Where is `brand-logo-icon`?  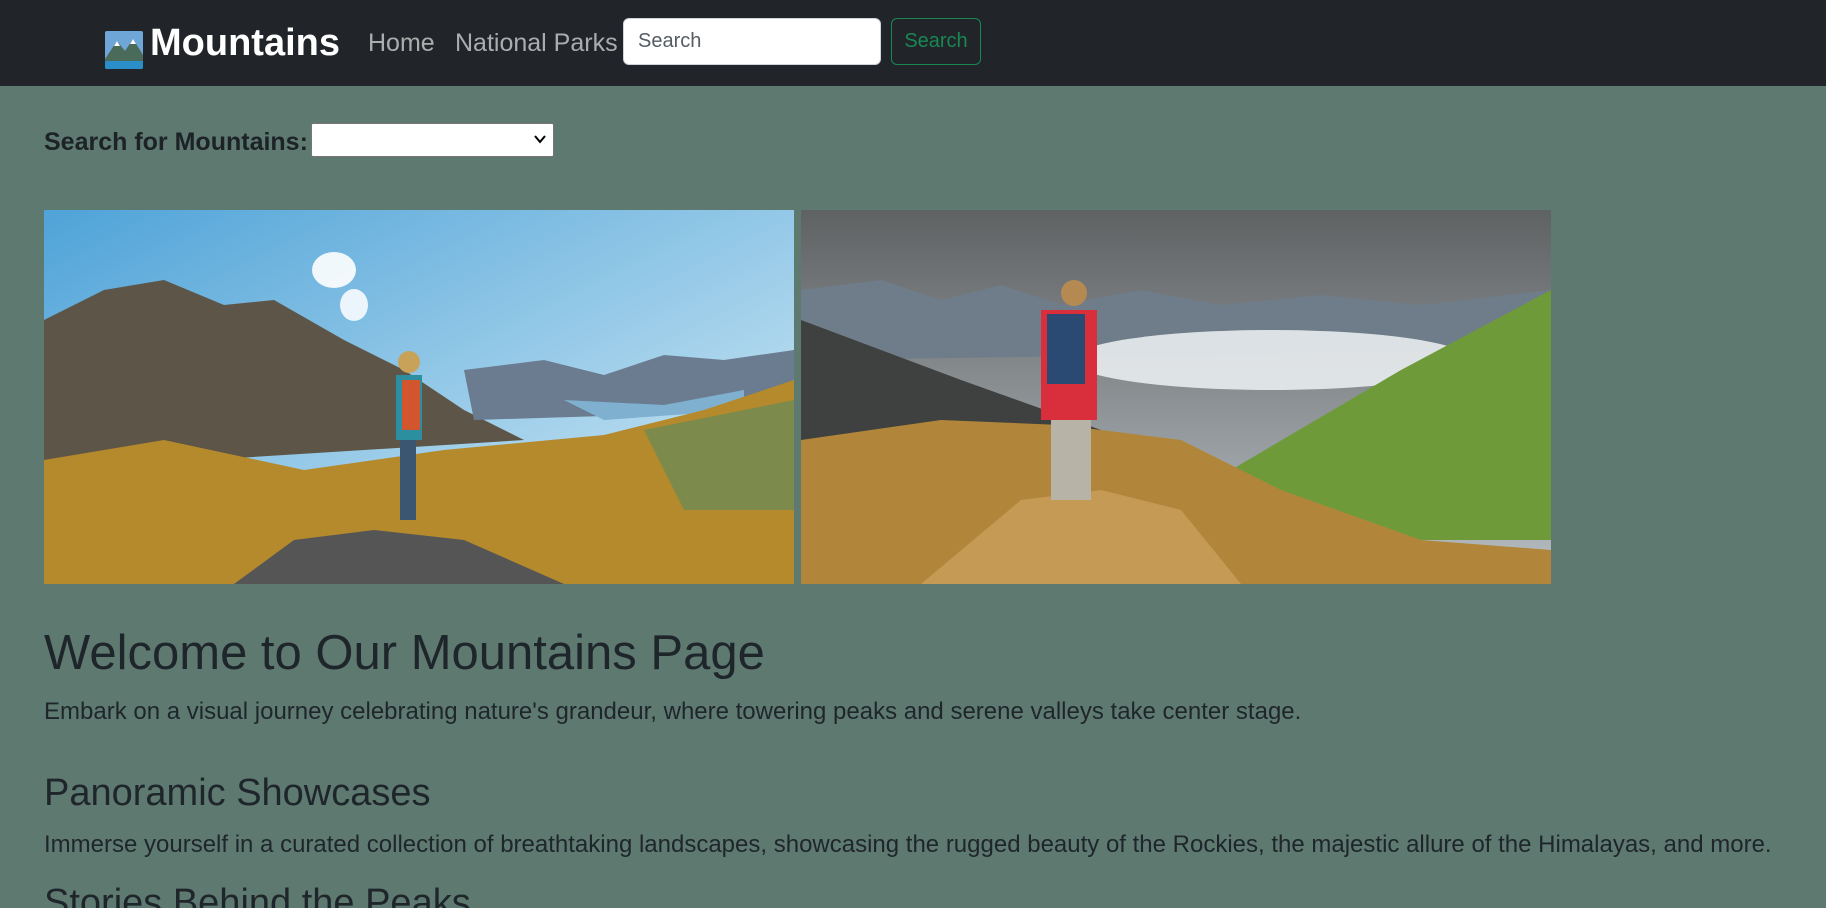
brand-logo-icon is located at coordinates (124, 50).